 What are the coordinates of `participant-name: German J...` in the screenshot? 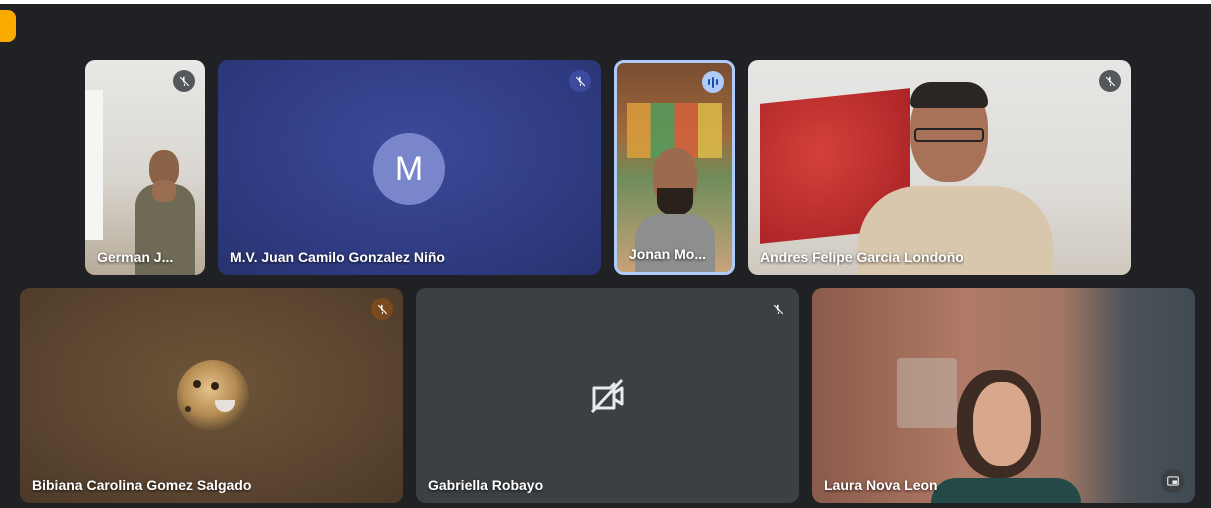 It's located at (135, 257).